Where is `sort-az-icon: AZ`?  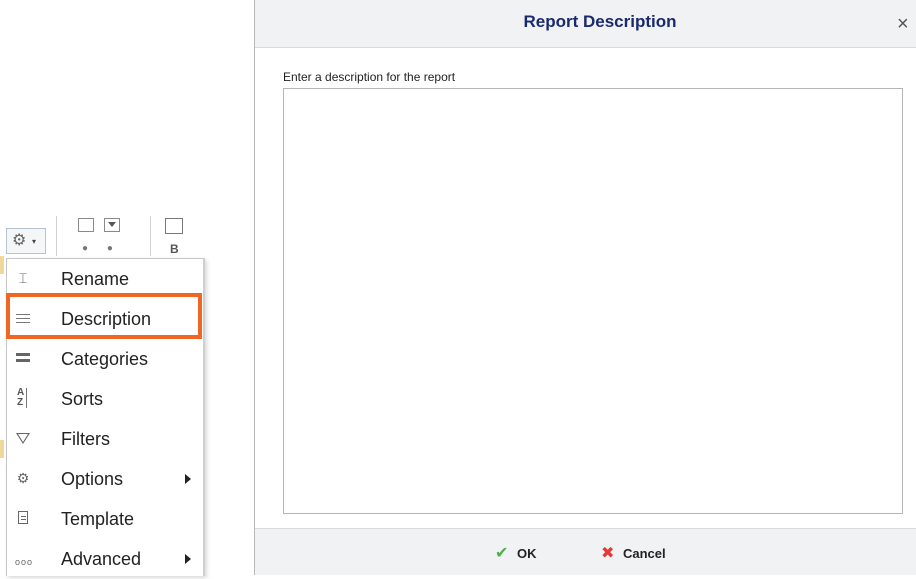
sort-az-icon: AZ is located at coordinates (22, 398).